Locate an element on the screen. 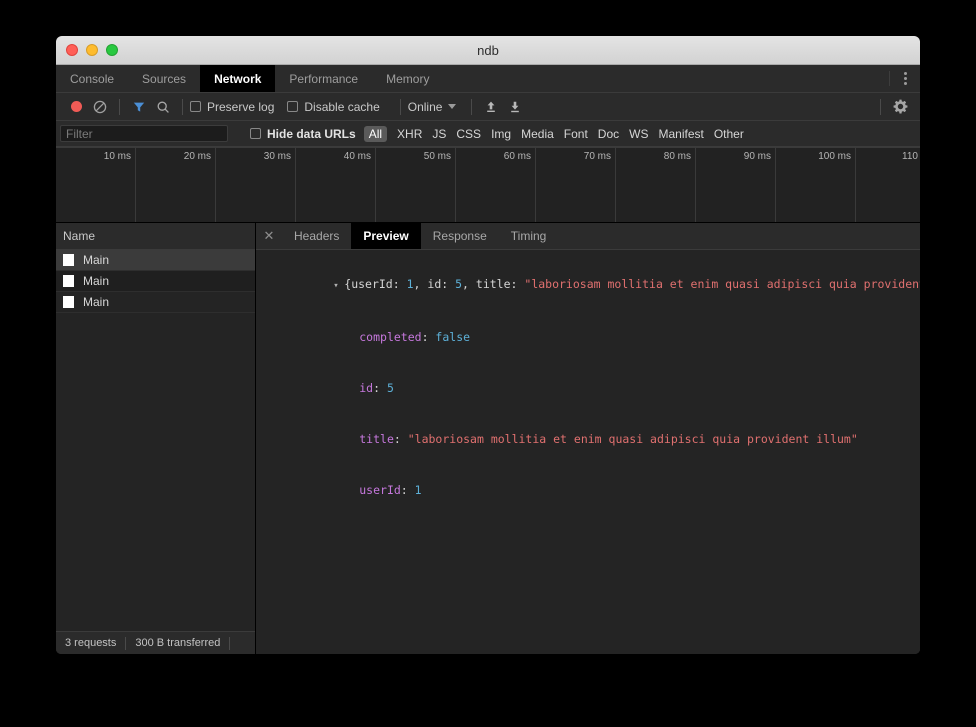 The image size is (976, 727). filter-type-all: All is located at coordinates (375, 133).